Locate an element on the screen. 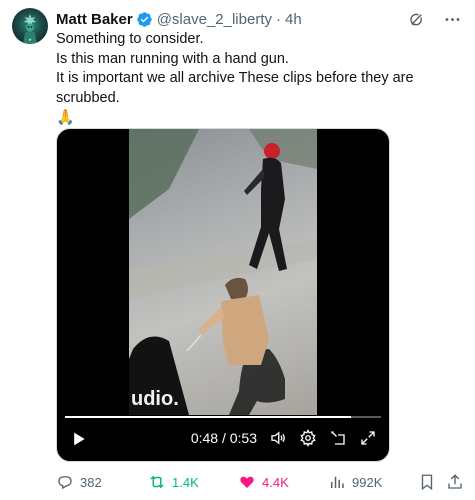 The image size is (475, 500). views-count: 992K is located at coordinates (367, 482).